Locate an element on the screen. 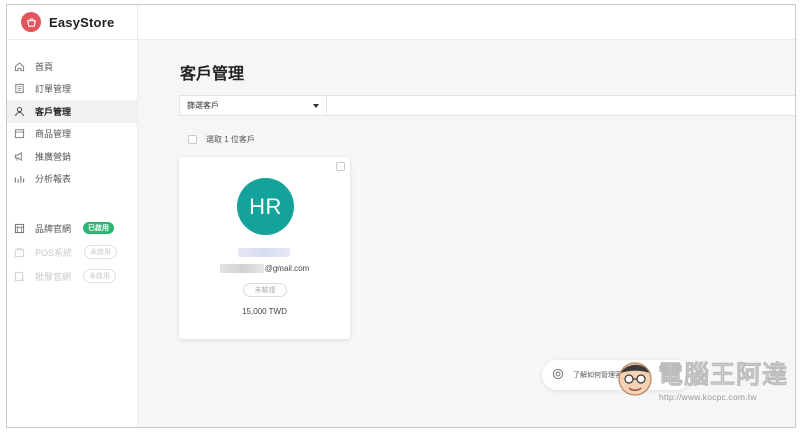 This screenshot has width=800, height=432. orders-icon is located at coordinates (19, 89).